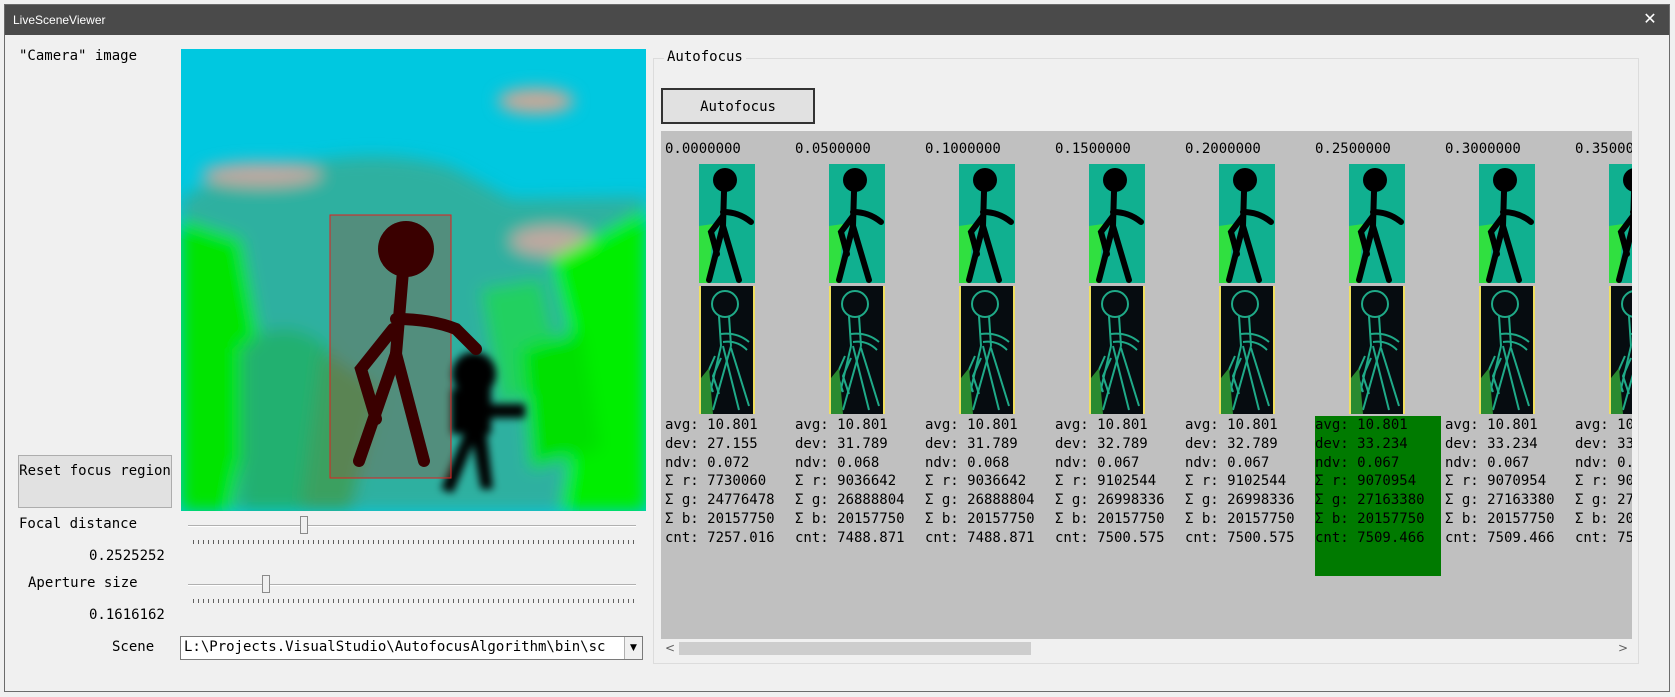  Describe the element at coordinates (1093, 149) in the screenshot. I see `focus-position-label: 0.1500000` at that location.